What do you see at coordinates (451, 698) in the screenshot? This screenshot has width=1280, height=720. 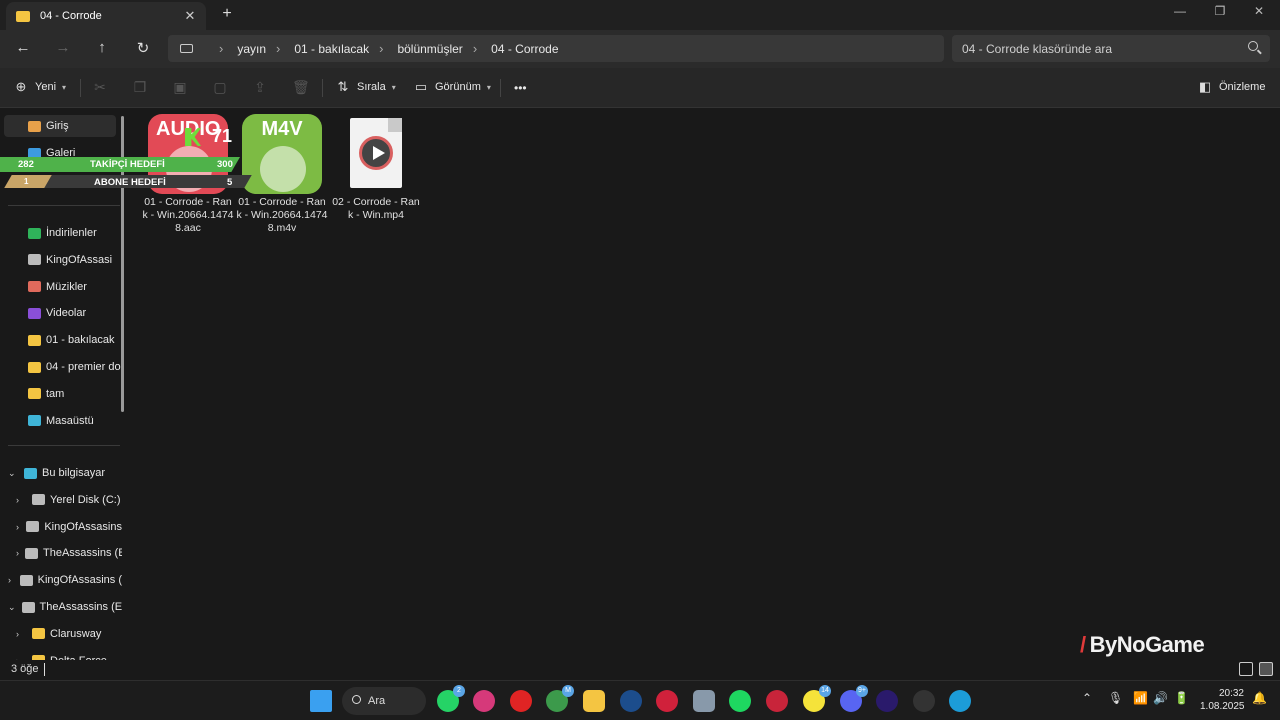 I see `whatsapp-icon: 2` at bounding box center [451, 698].